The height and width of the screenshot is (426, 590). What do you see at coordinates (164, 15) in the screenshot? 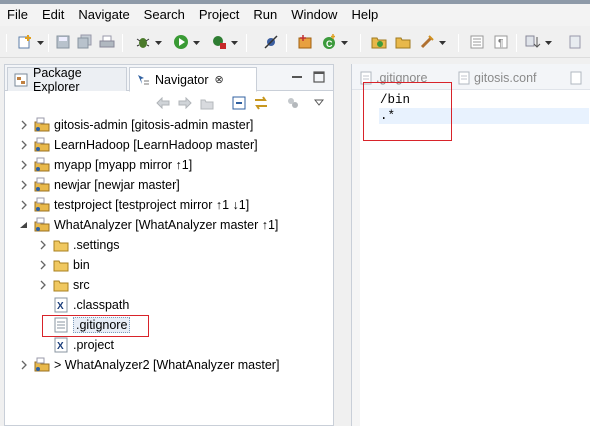
I see `menu-search: Search` at bounding box center [164, 15].